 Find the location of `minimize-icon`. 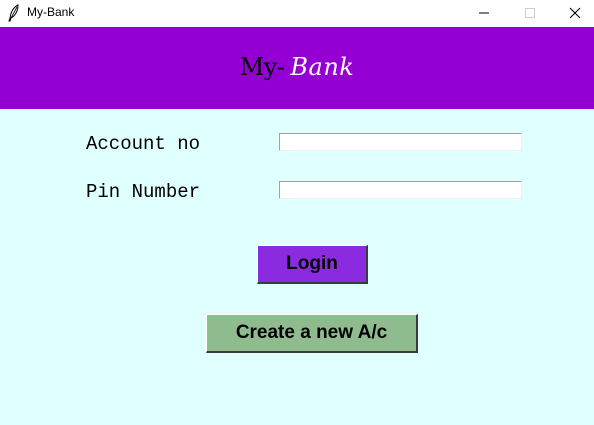

minimize-icon is located at coordinates (484, 13).